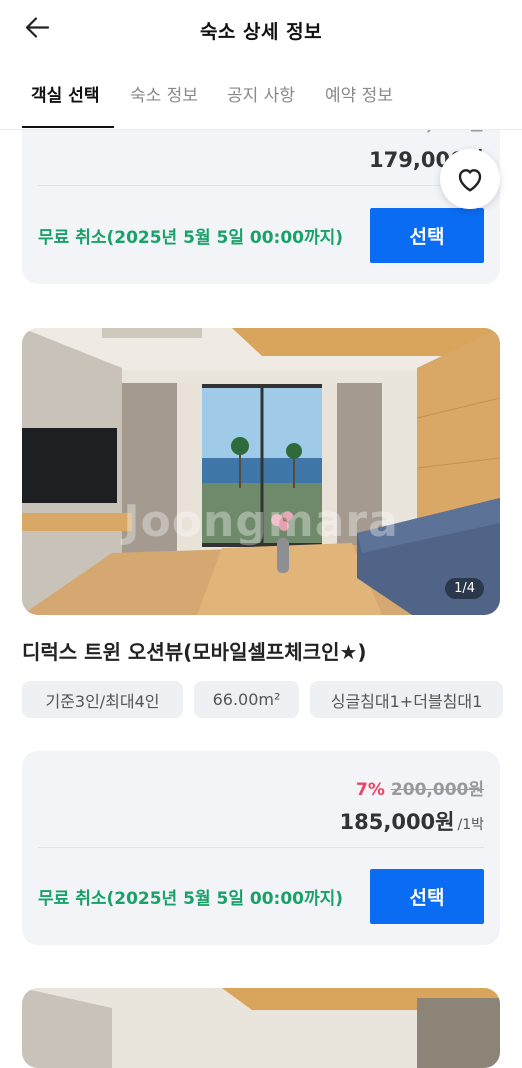 This screenshot has height=1068, width=522. I want to click on room-name: 디럭스 트윈 오션뷰(모바일셀프체크인★), so click(194, 652).